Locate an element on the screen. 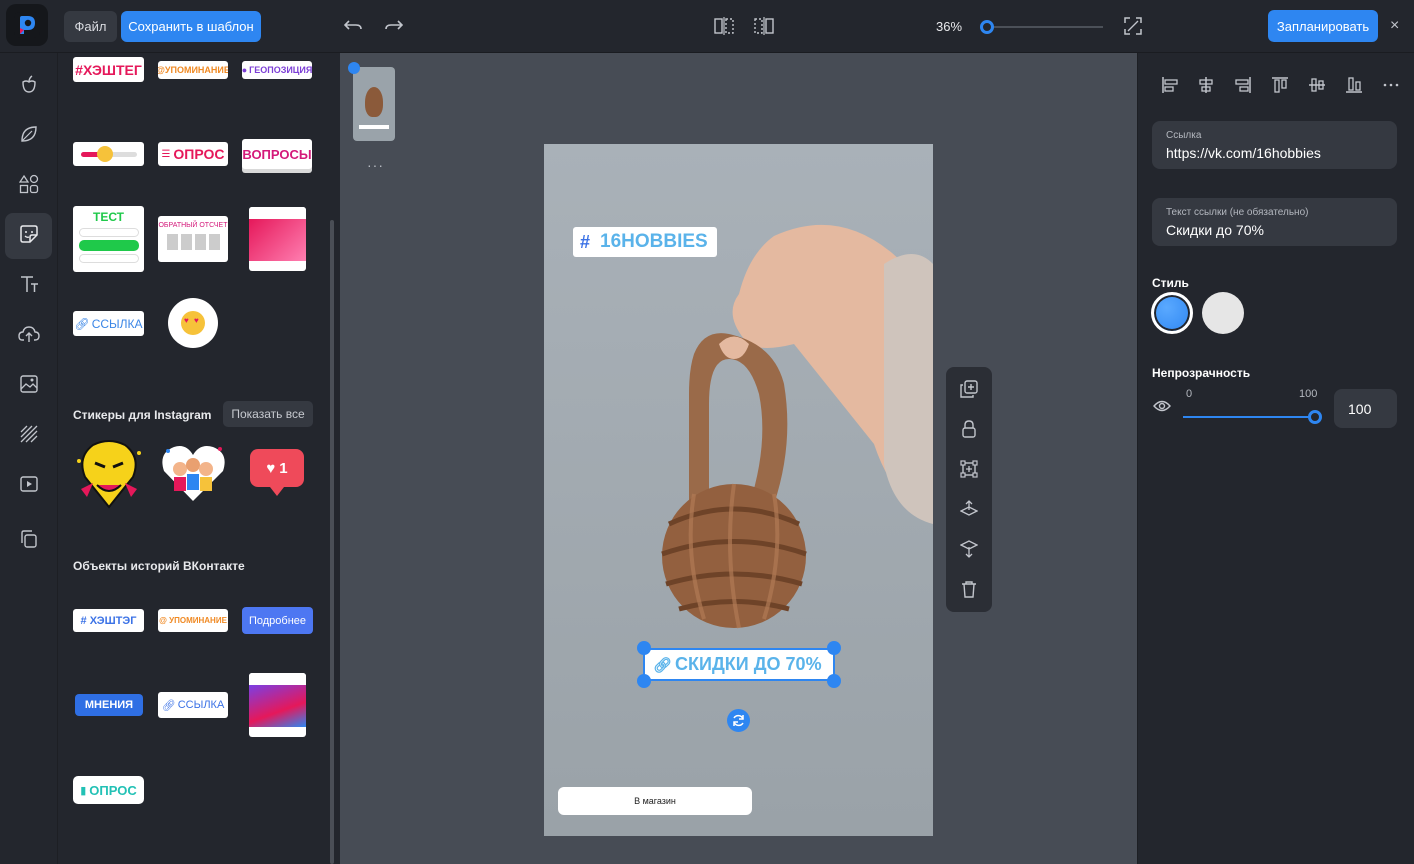 Image resolution: width=1414 pixels, height=864 pixels. resize-handle-top-right is located at coordinates (834, 648).